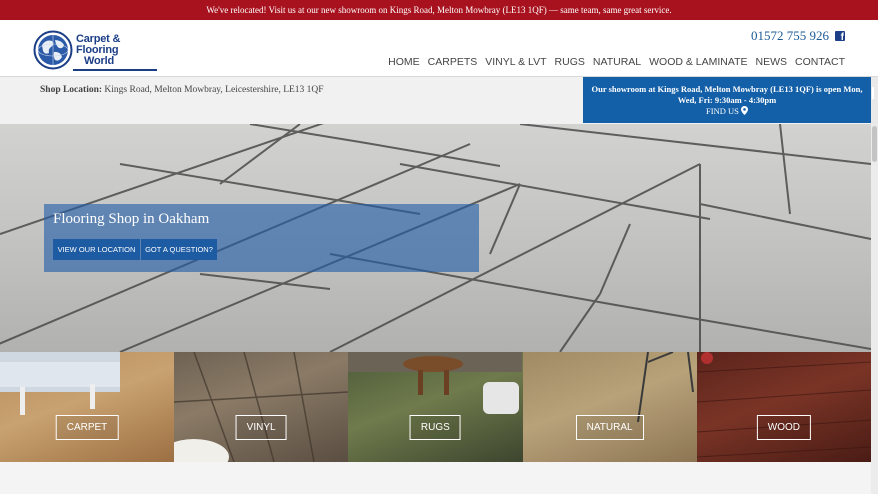  Describe the element at coordinates (874, 309) in the screenshot. I see `scrollbar-track` at that location.